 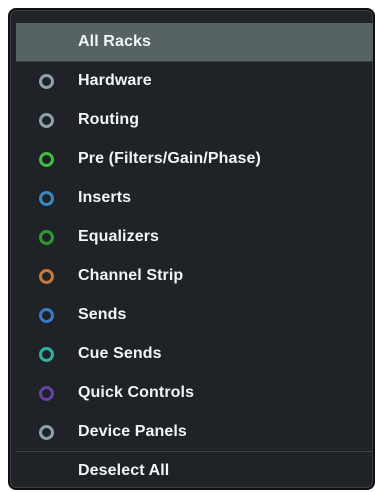 What do you see at coordinates (169, 158) in the screenshot?
I see `menu-item-label: Pre (Filters/Gain/Phase)` at bounding box center [169, 158].